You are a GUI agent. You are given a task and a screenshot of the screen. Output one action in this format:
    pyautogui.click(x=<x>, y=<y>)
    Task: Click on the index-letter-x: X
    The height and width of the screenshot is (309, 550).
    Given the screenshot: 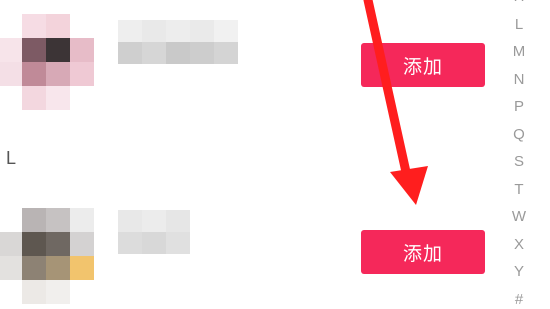 What is the action you would take?
    pyautogui.click(x=519, y=245)
    